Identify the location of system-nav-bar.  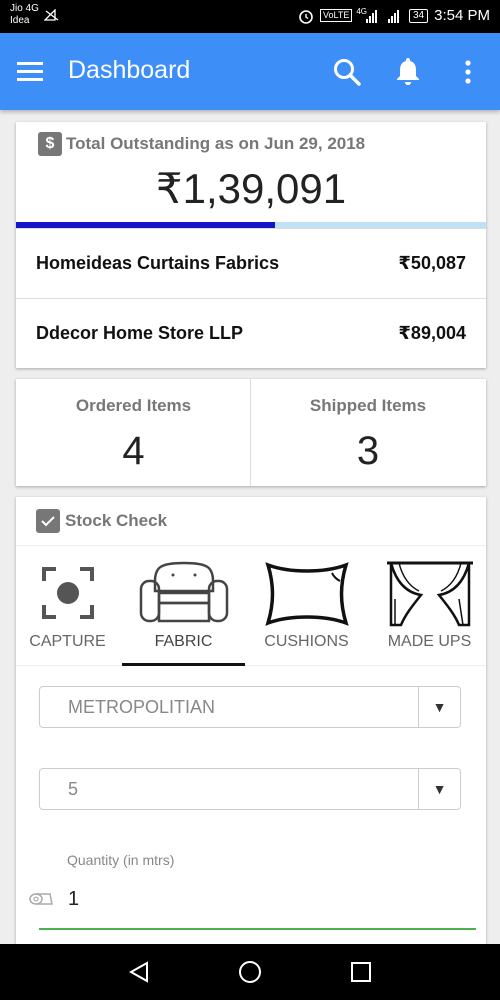
(250, 972).